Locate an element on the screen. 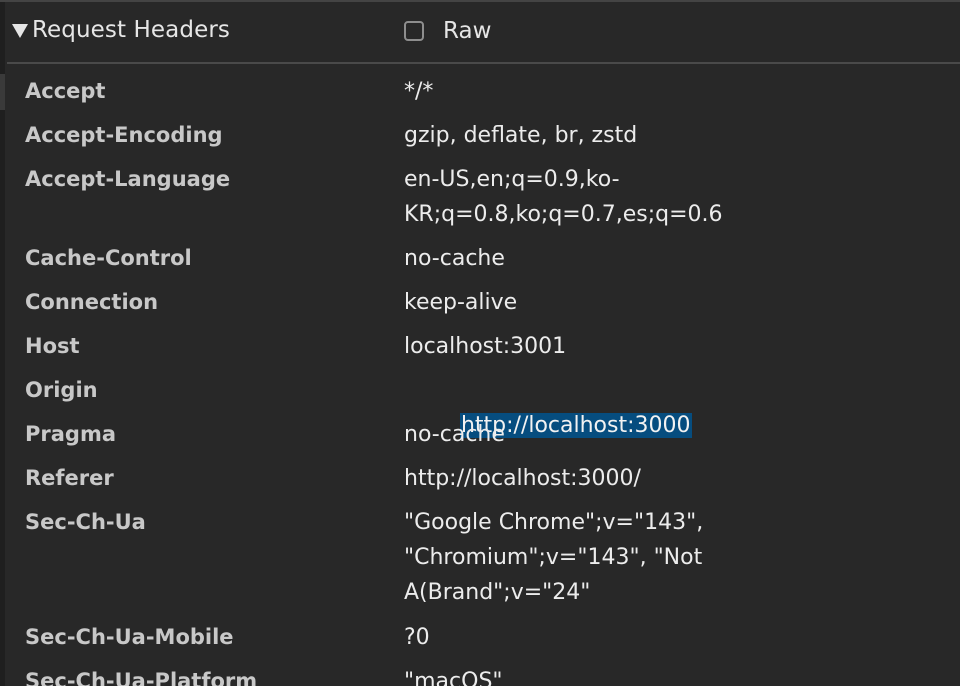 Image resolution: width=960 pixels, height=686 pixels. disclosure-triangle-icon is located at coordinates (20, 31).